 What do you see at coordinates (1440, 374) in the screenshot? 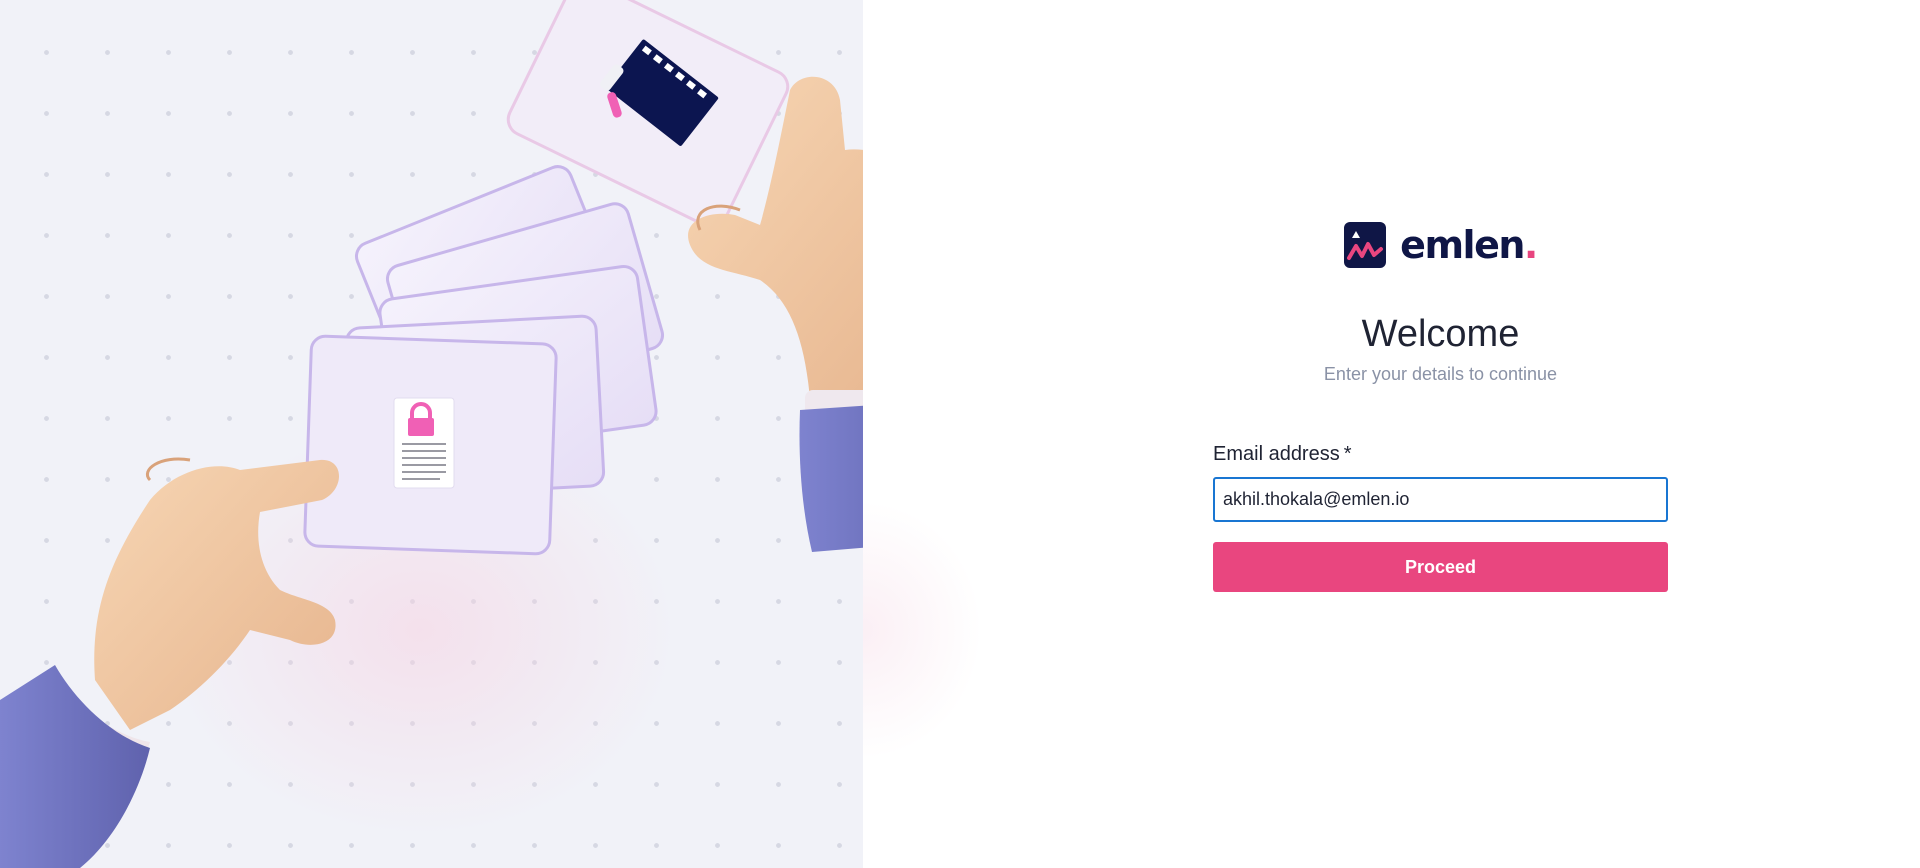
I see `page-subtitle: Enter your details to continue` at bounding box center [1440, 374].